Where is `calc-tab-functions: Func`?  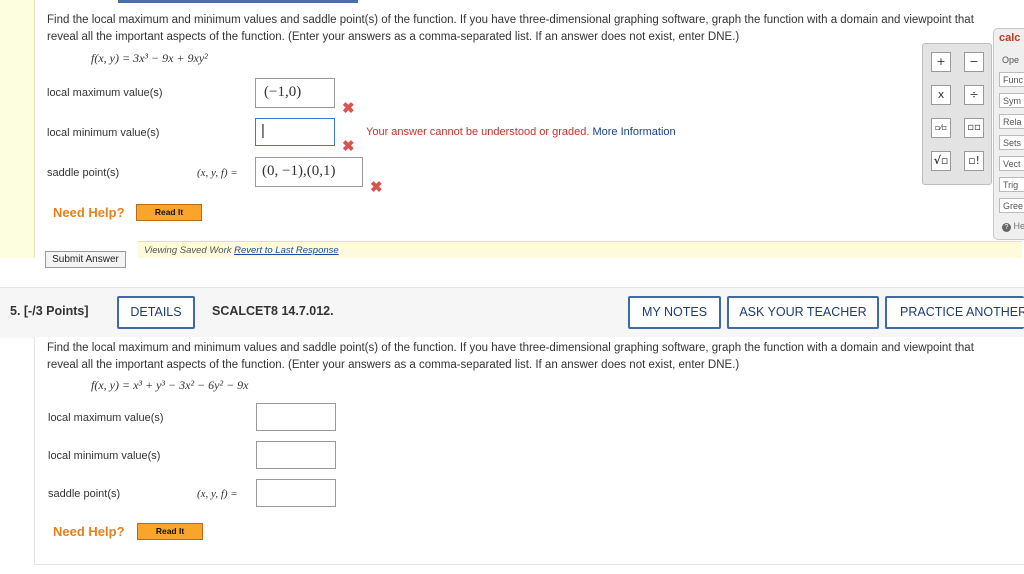
calc-tab-functions: Func is located at coordinates (1011, 79).